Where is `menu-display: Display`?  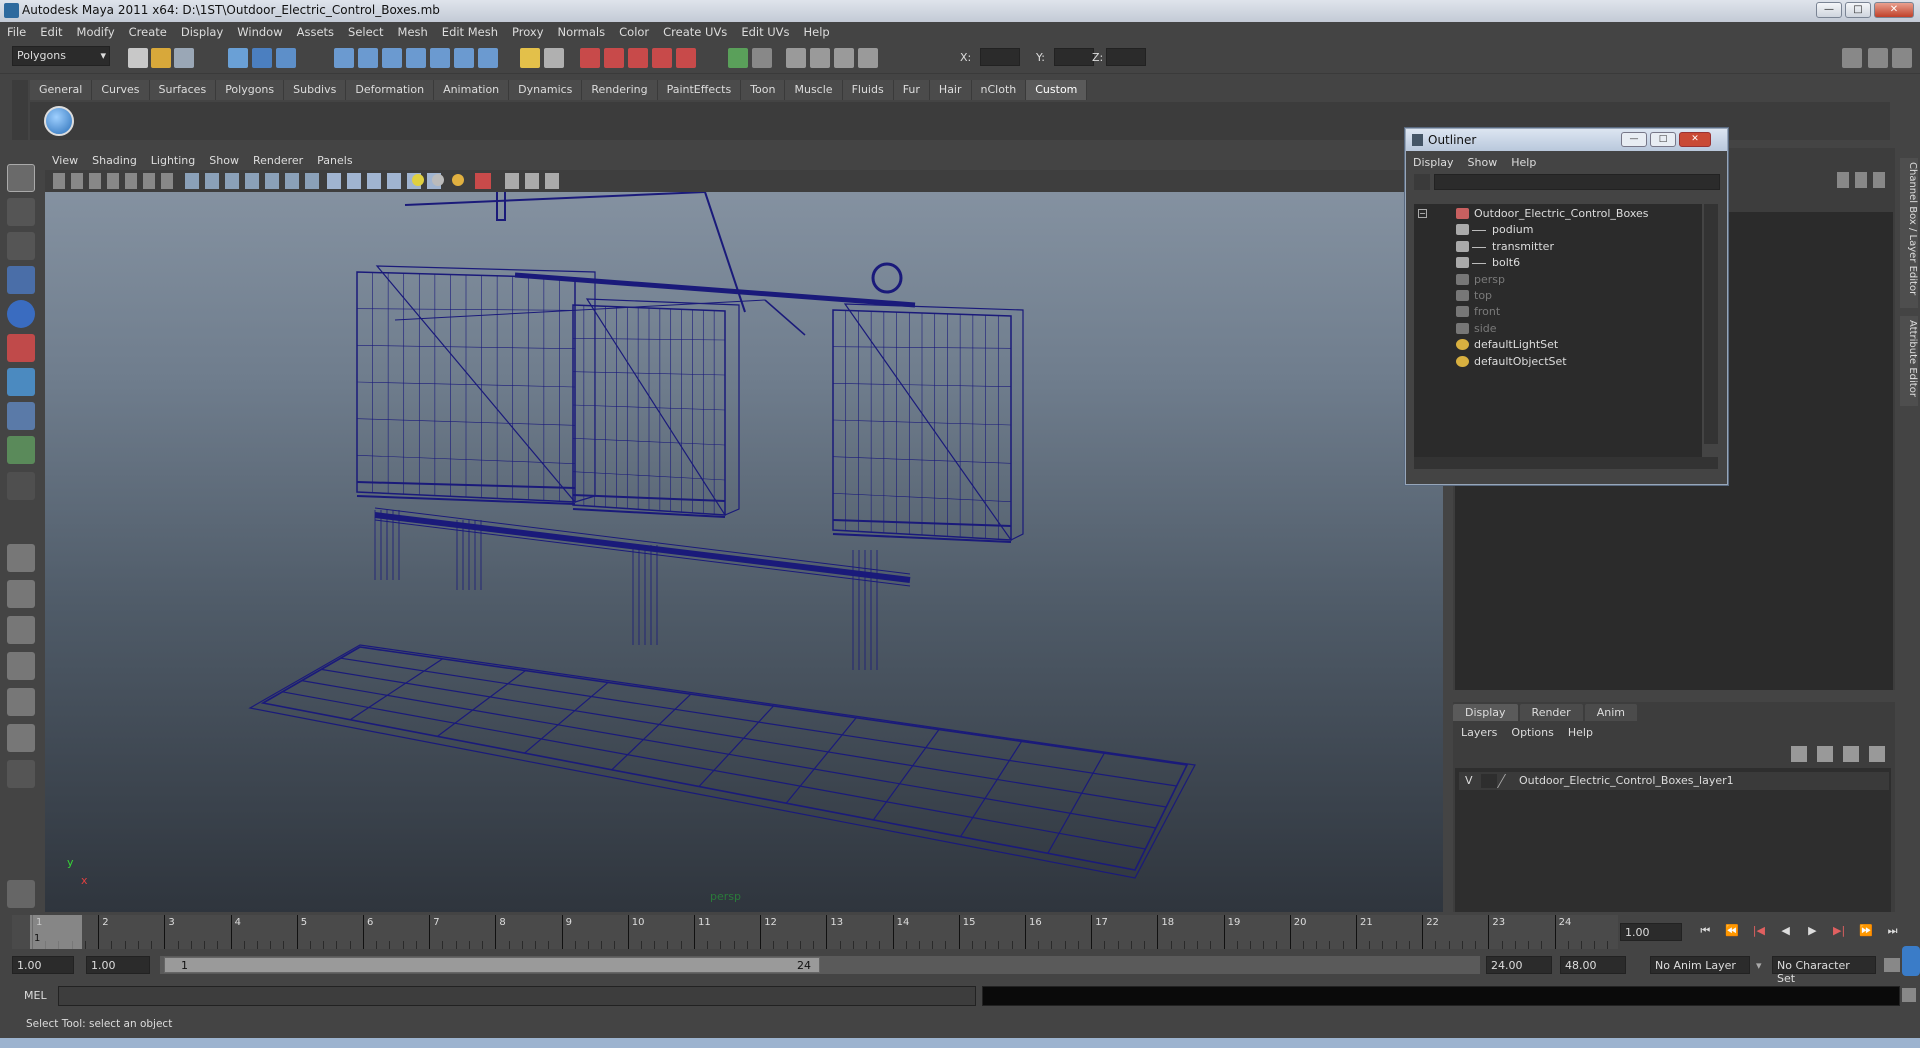
menu-display: Display is located at coordinates (202, 32).